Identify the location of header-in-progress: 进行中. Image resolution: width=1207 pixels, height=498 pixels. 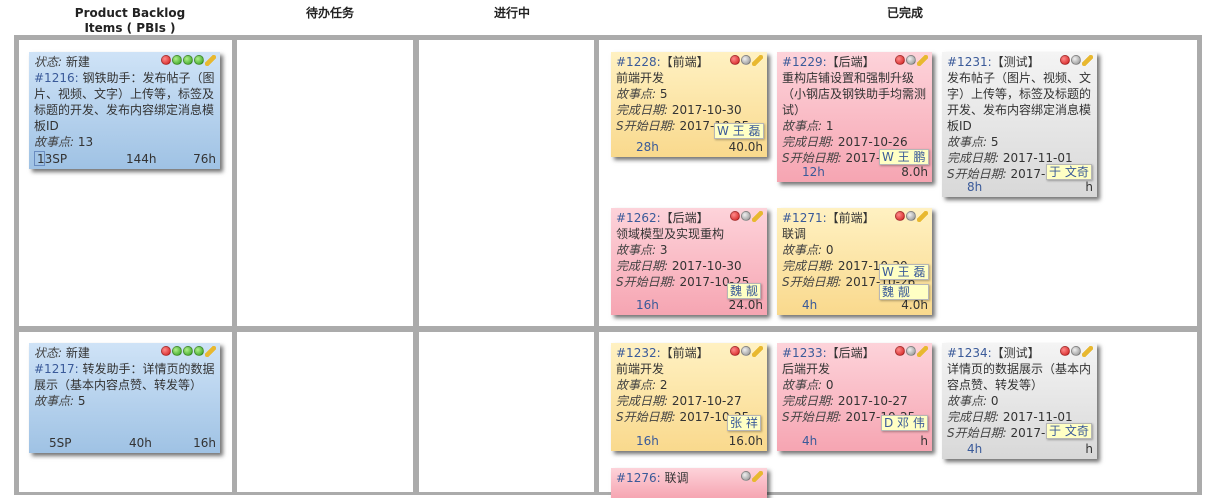
(511, 13).